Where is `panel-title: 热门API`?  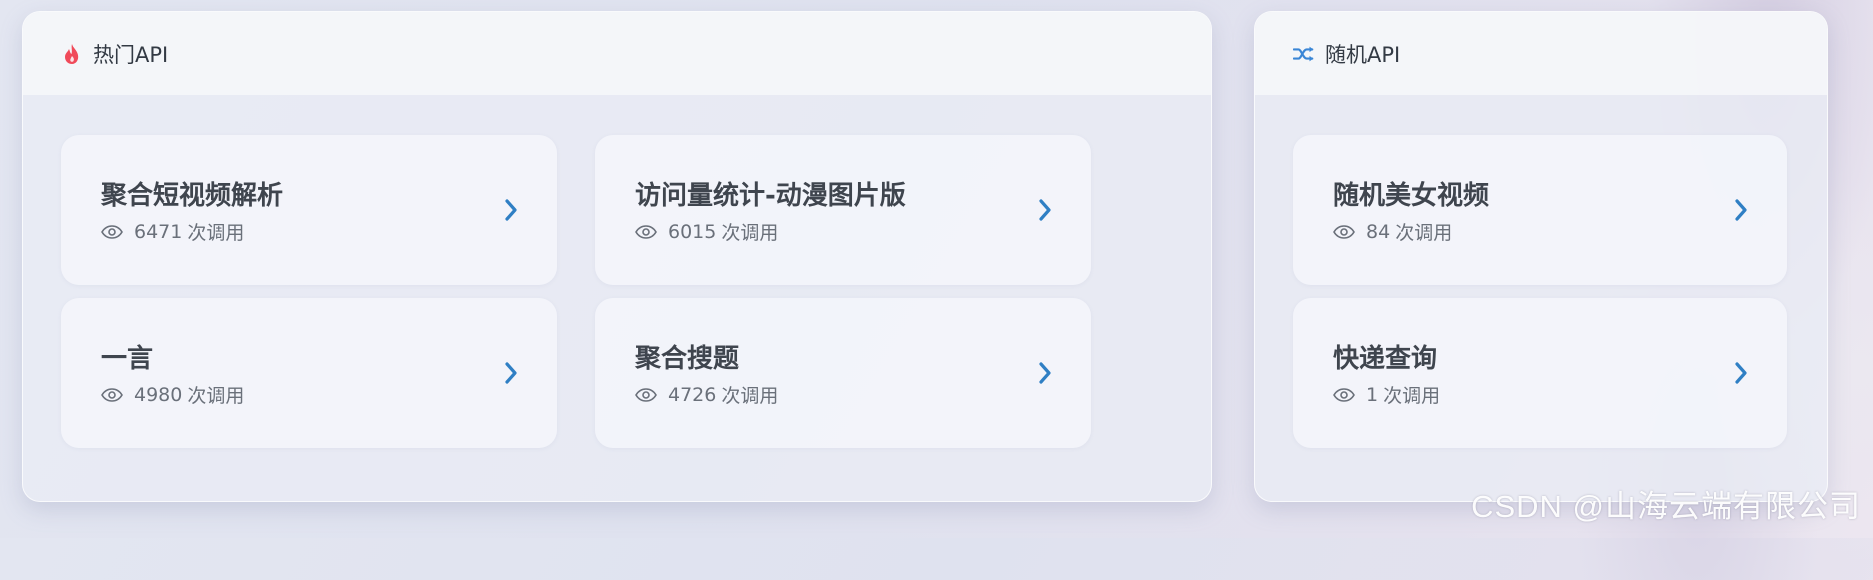
panel-title: 热门API is located at coordinates (131, 54).